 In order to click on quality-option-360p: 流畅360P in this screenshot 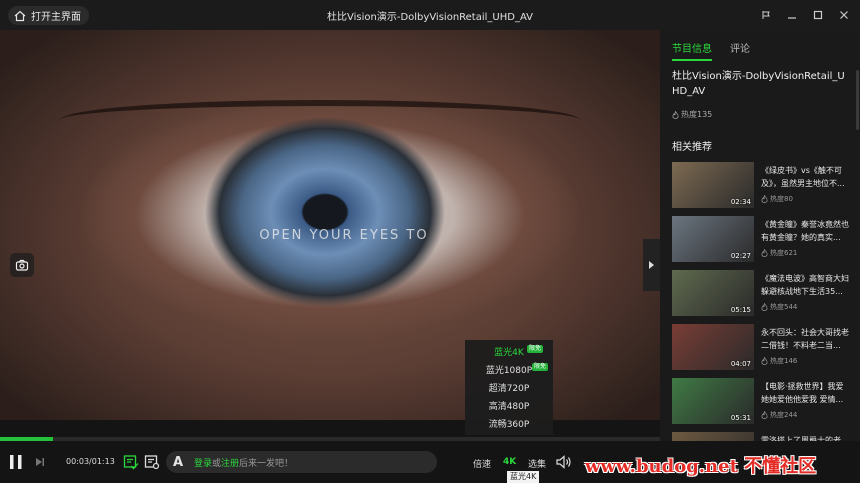, I will do `click(509, 425)`.